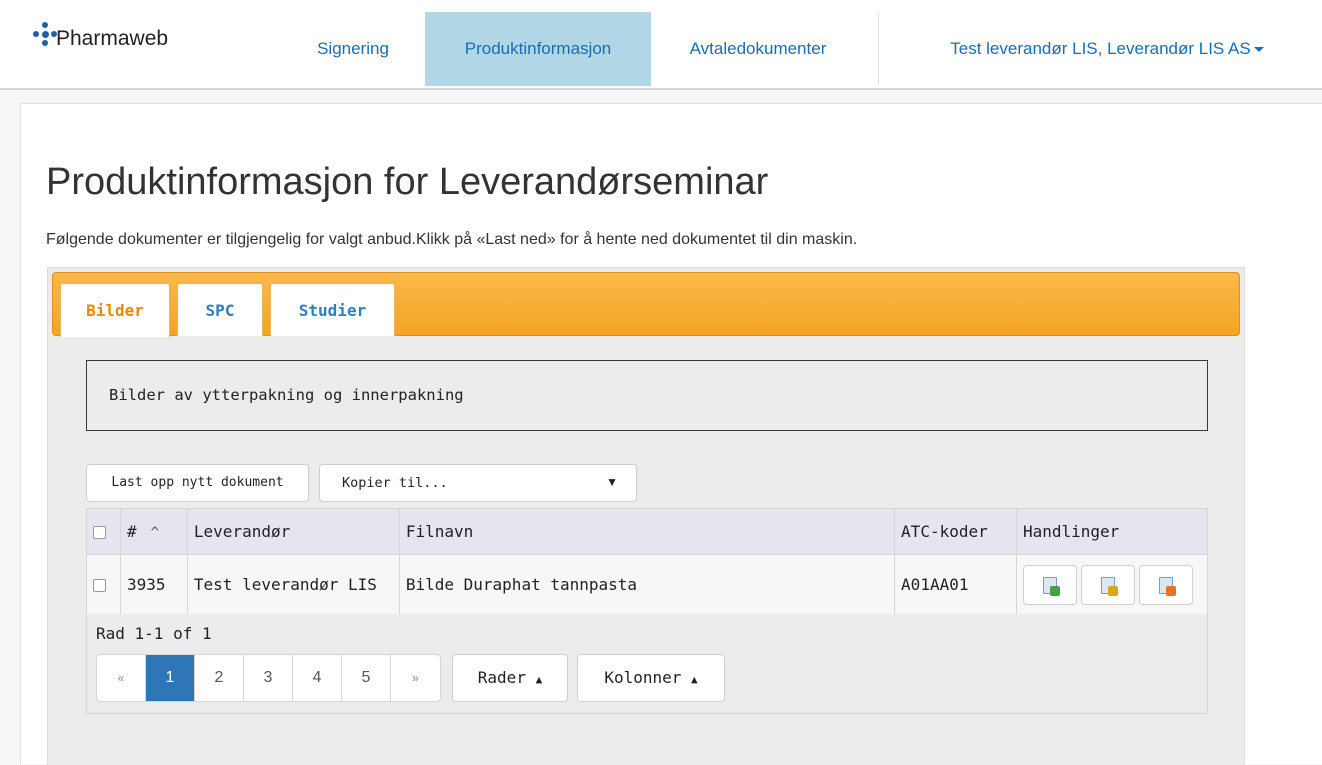 The height and width of the screenshot is (765, 1322). What do you see at coordinates (366, 678) in the screenshot?
I see `page-5: 5` at bounding box center [366, 678].